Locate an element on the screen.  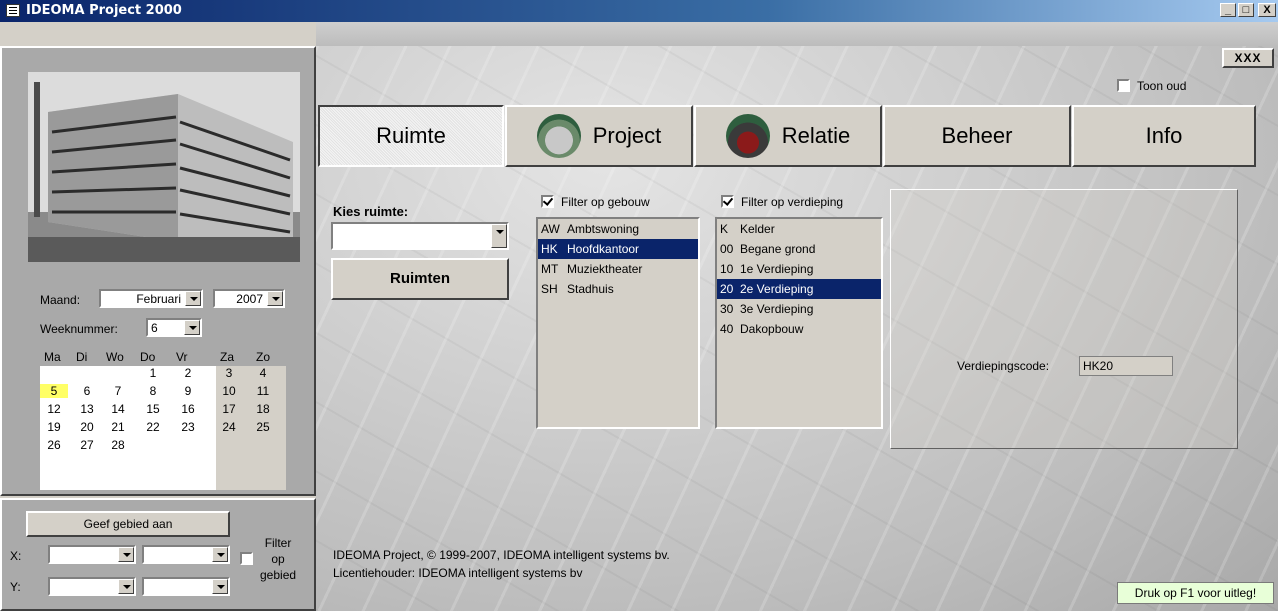
ruimten-button: Ruimten is located at coordinates (420, 279).